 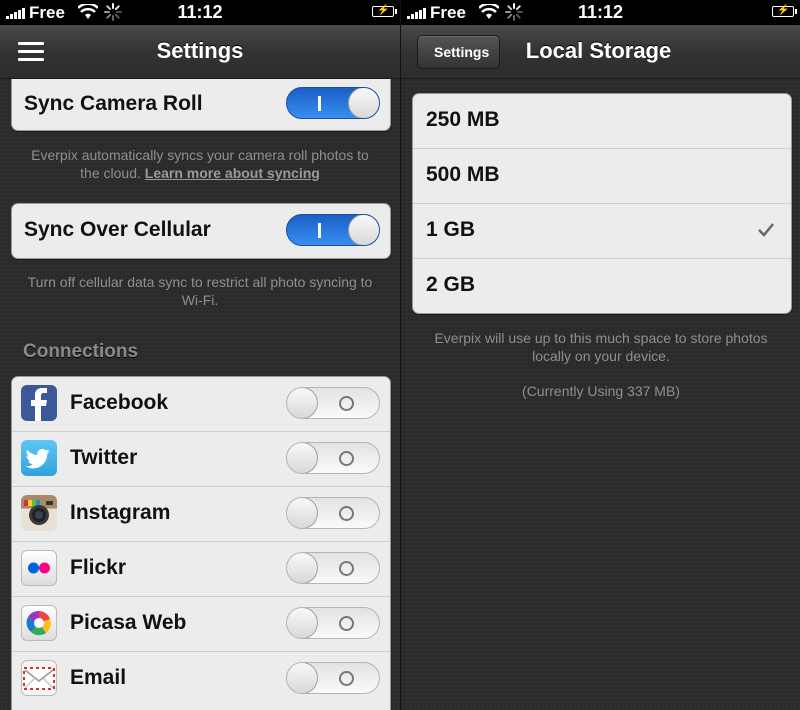 What do you see at coordinates (333, 403) in the screenshot?
I see `facebook-toggle` at bounding box center [333, 403].